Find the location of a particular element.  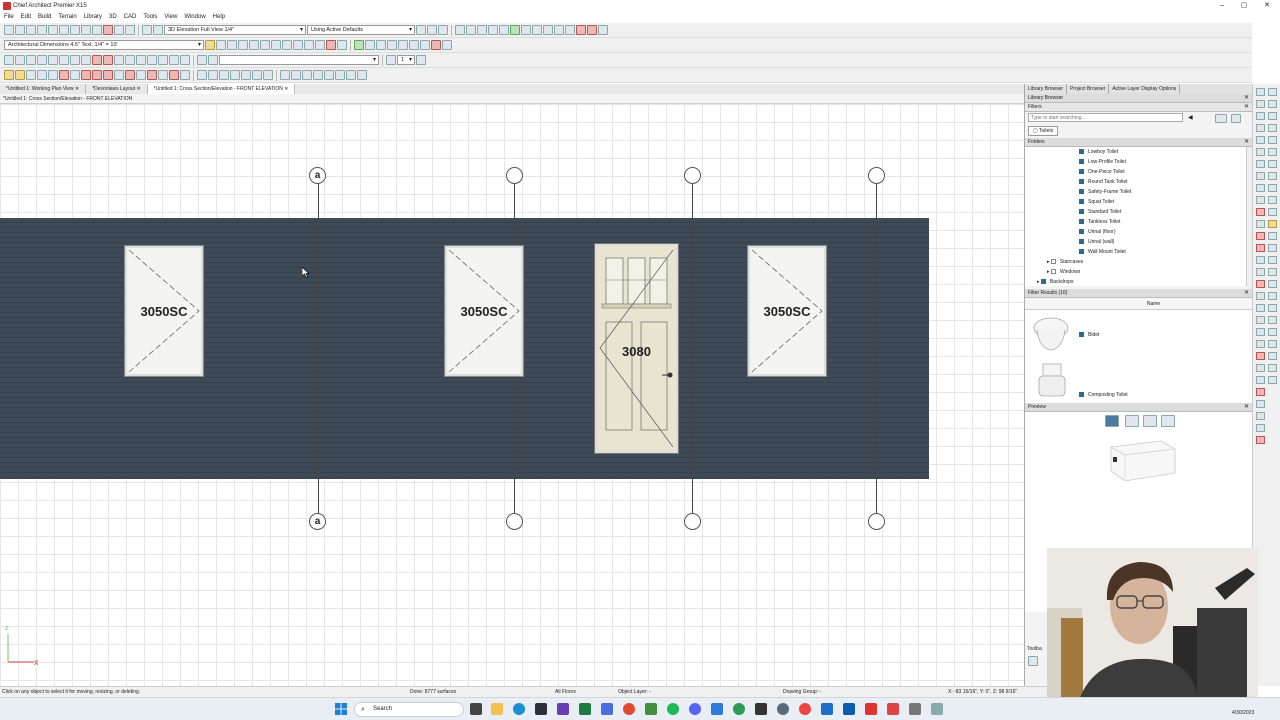

flip-icon is located at coordinates (246, 75).